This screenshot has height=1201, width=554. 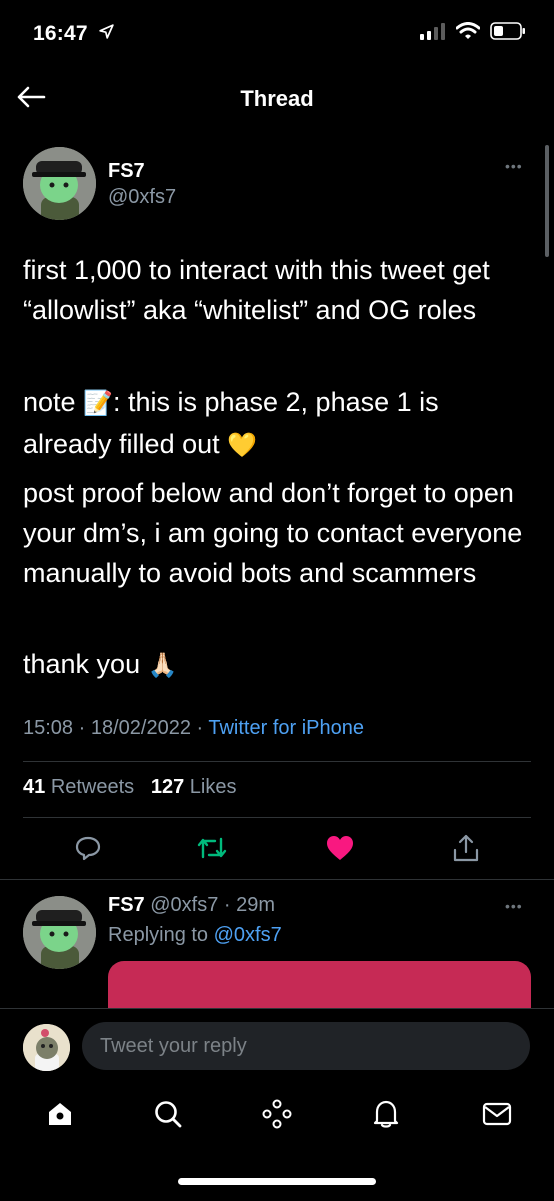 I want to click on memo-emoji-icon: 📝, so click(x=98, y=403).